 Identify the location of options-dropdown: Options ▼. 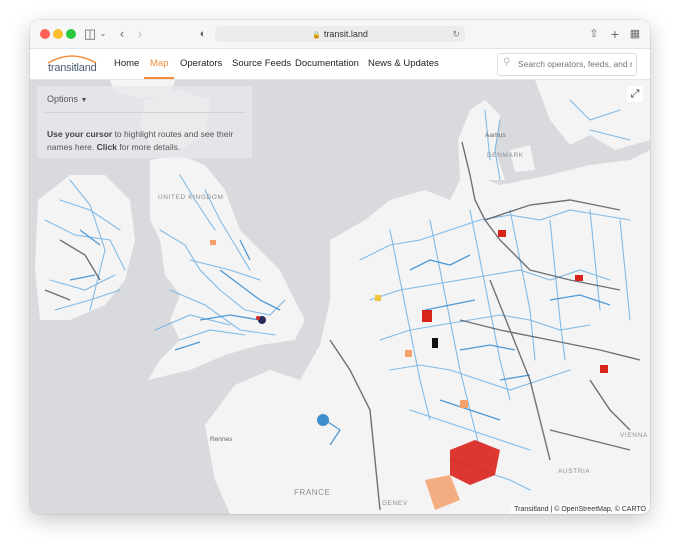
(67, 99).